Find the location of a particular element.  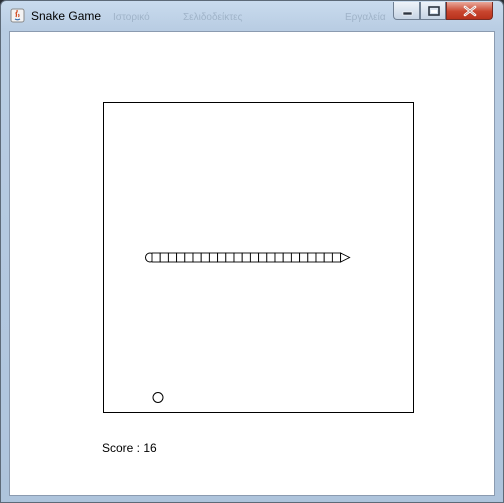

ghost-menu-item: Σελιδοδείκτες is located at coordinates (213, 17).